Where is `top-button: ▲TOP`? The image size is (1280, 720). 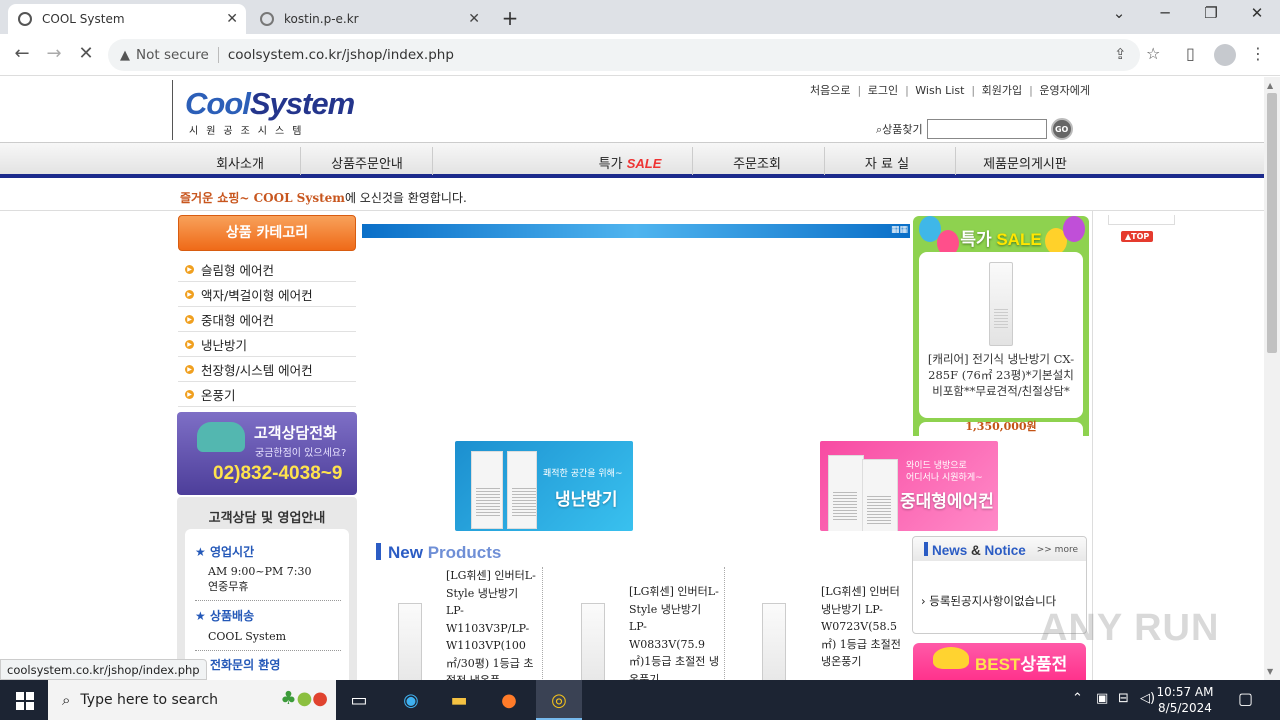
top-button: ▲TOP is located at coordinates (1137, 236).